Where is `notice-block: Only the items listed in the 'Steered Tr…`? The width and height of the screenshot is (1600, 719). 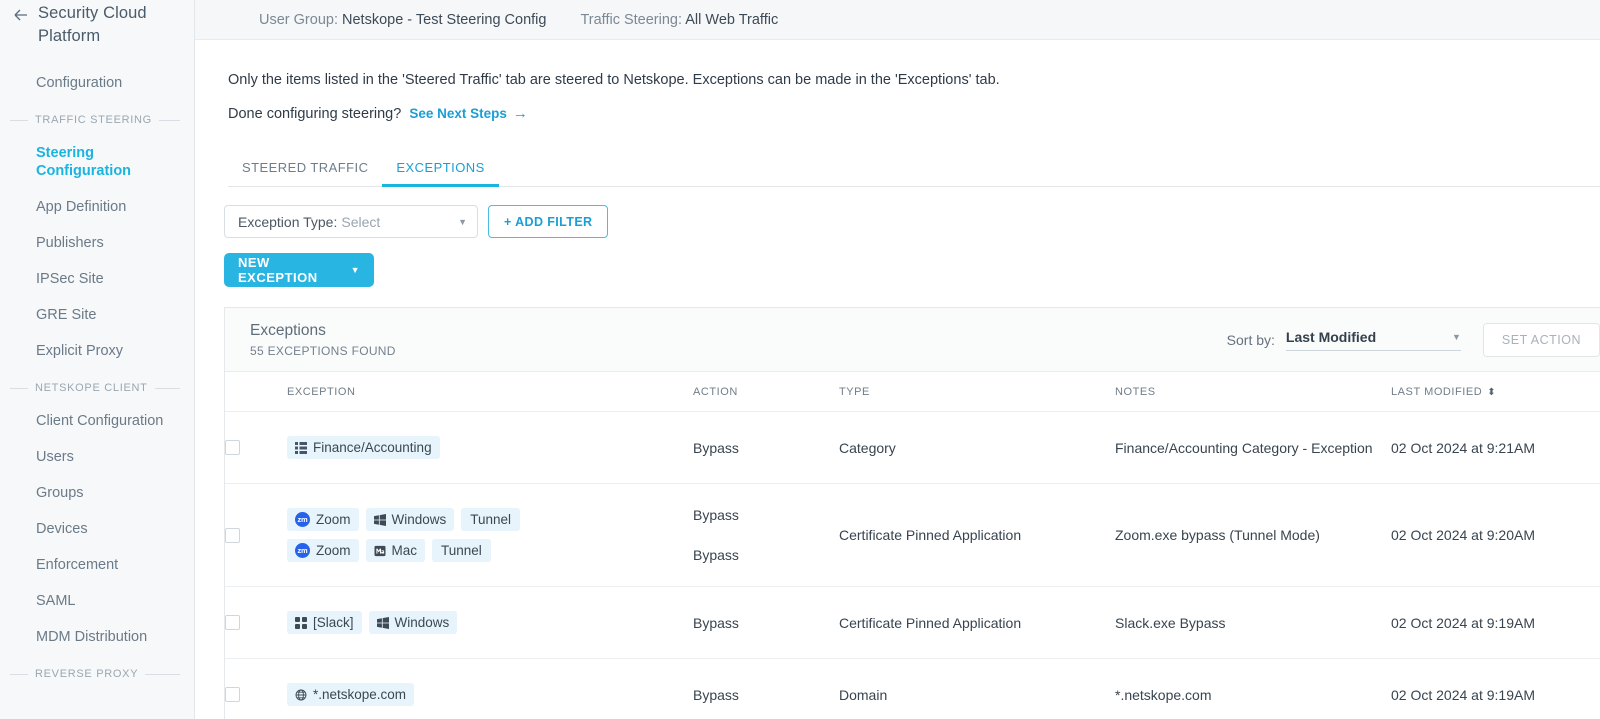
notice-block: Only the items listed in the 'Steered Tr… is located at coordinates (897, 82).